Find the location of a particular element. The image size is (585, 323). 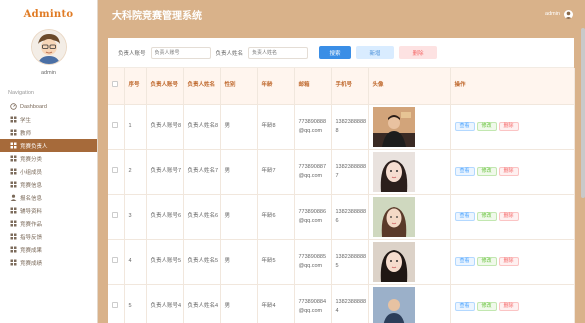

sidebar-item-0: Dashboard is located at coordinates (48, 106).